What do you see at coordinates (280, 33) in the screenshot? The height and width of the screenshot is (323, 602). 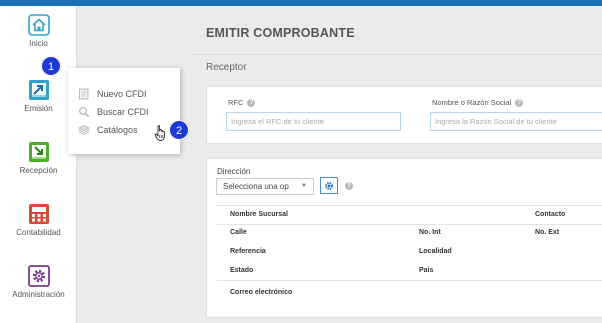 I see `page-title: EMITIR COMPROBANTE` at bounding box center [280, 33].